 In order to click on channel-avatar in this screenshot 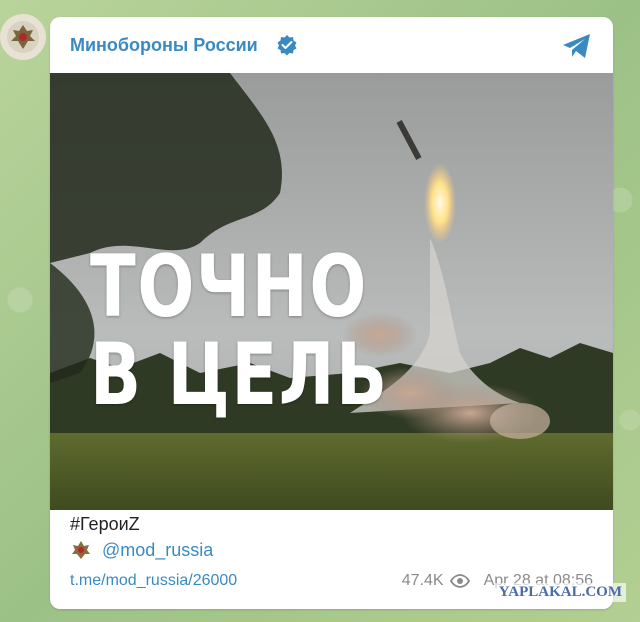, I will do `click(23, 37)`.